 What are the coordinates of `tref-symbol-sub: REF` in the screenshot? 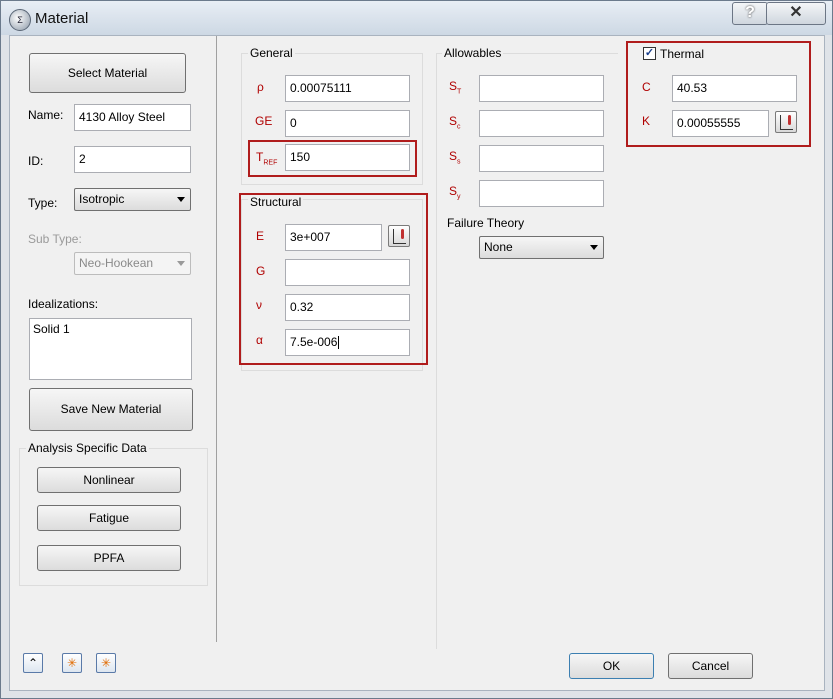 It's located at (270, 163).